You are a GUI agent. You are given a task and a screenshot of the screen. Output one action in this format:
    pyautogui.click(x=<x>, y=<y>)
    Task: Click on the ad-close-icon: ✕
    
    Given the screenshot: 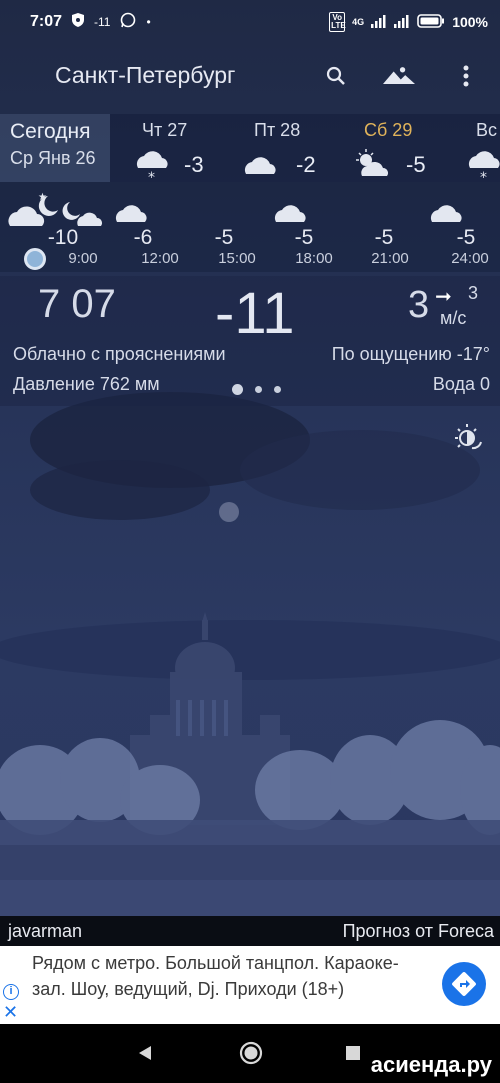 What is the action you would take?
    pyautogui.click(x=10, y=1012)
    